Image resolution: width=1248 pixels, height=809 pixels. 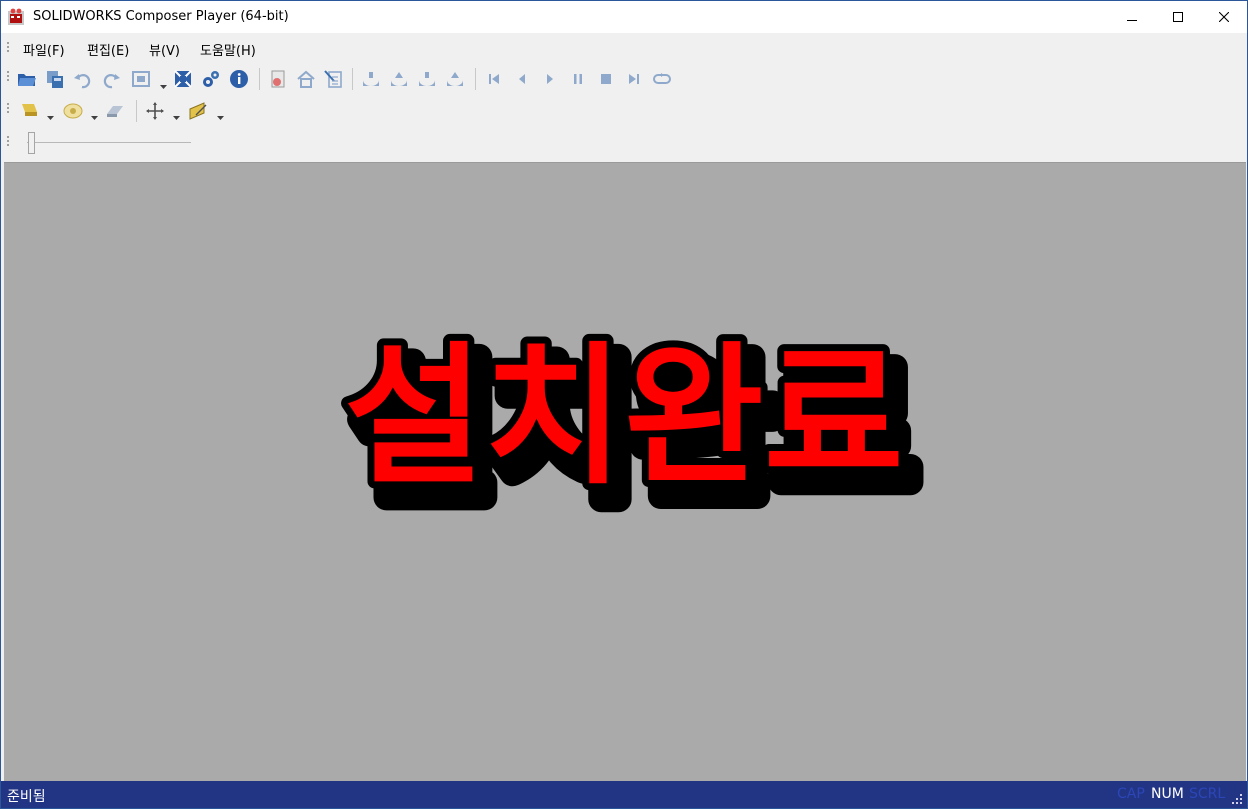 What do you see at coordinates (228, 49) in the screenshot?
I see `menu-help: 도움말(H)` at bounding box center [228, 49].